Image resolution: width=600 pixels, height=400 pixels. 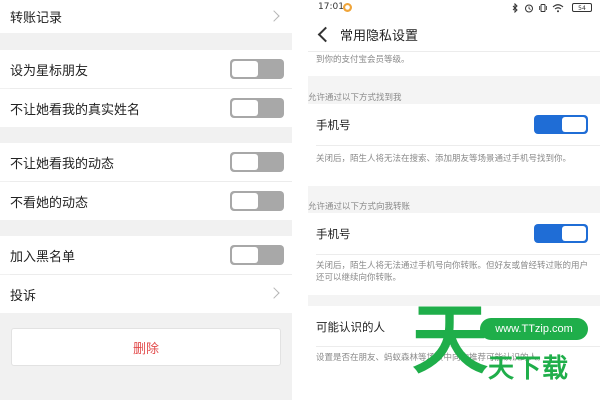 What do you see at coordinates (561, 124) in the screenshot?
I see `find-phone-switch` at bounding box center [561, 124].